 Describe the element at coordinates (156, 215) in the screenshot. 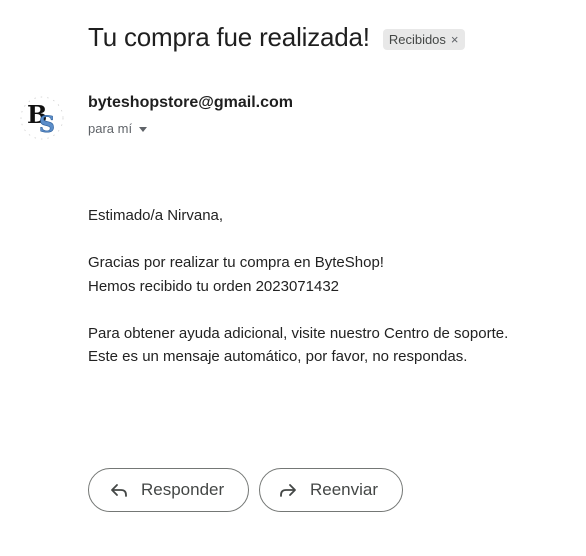

I see `body-greeting: Estimado/a Nirvana,` at that location.